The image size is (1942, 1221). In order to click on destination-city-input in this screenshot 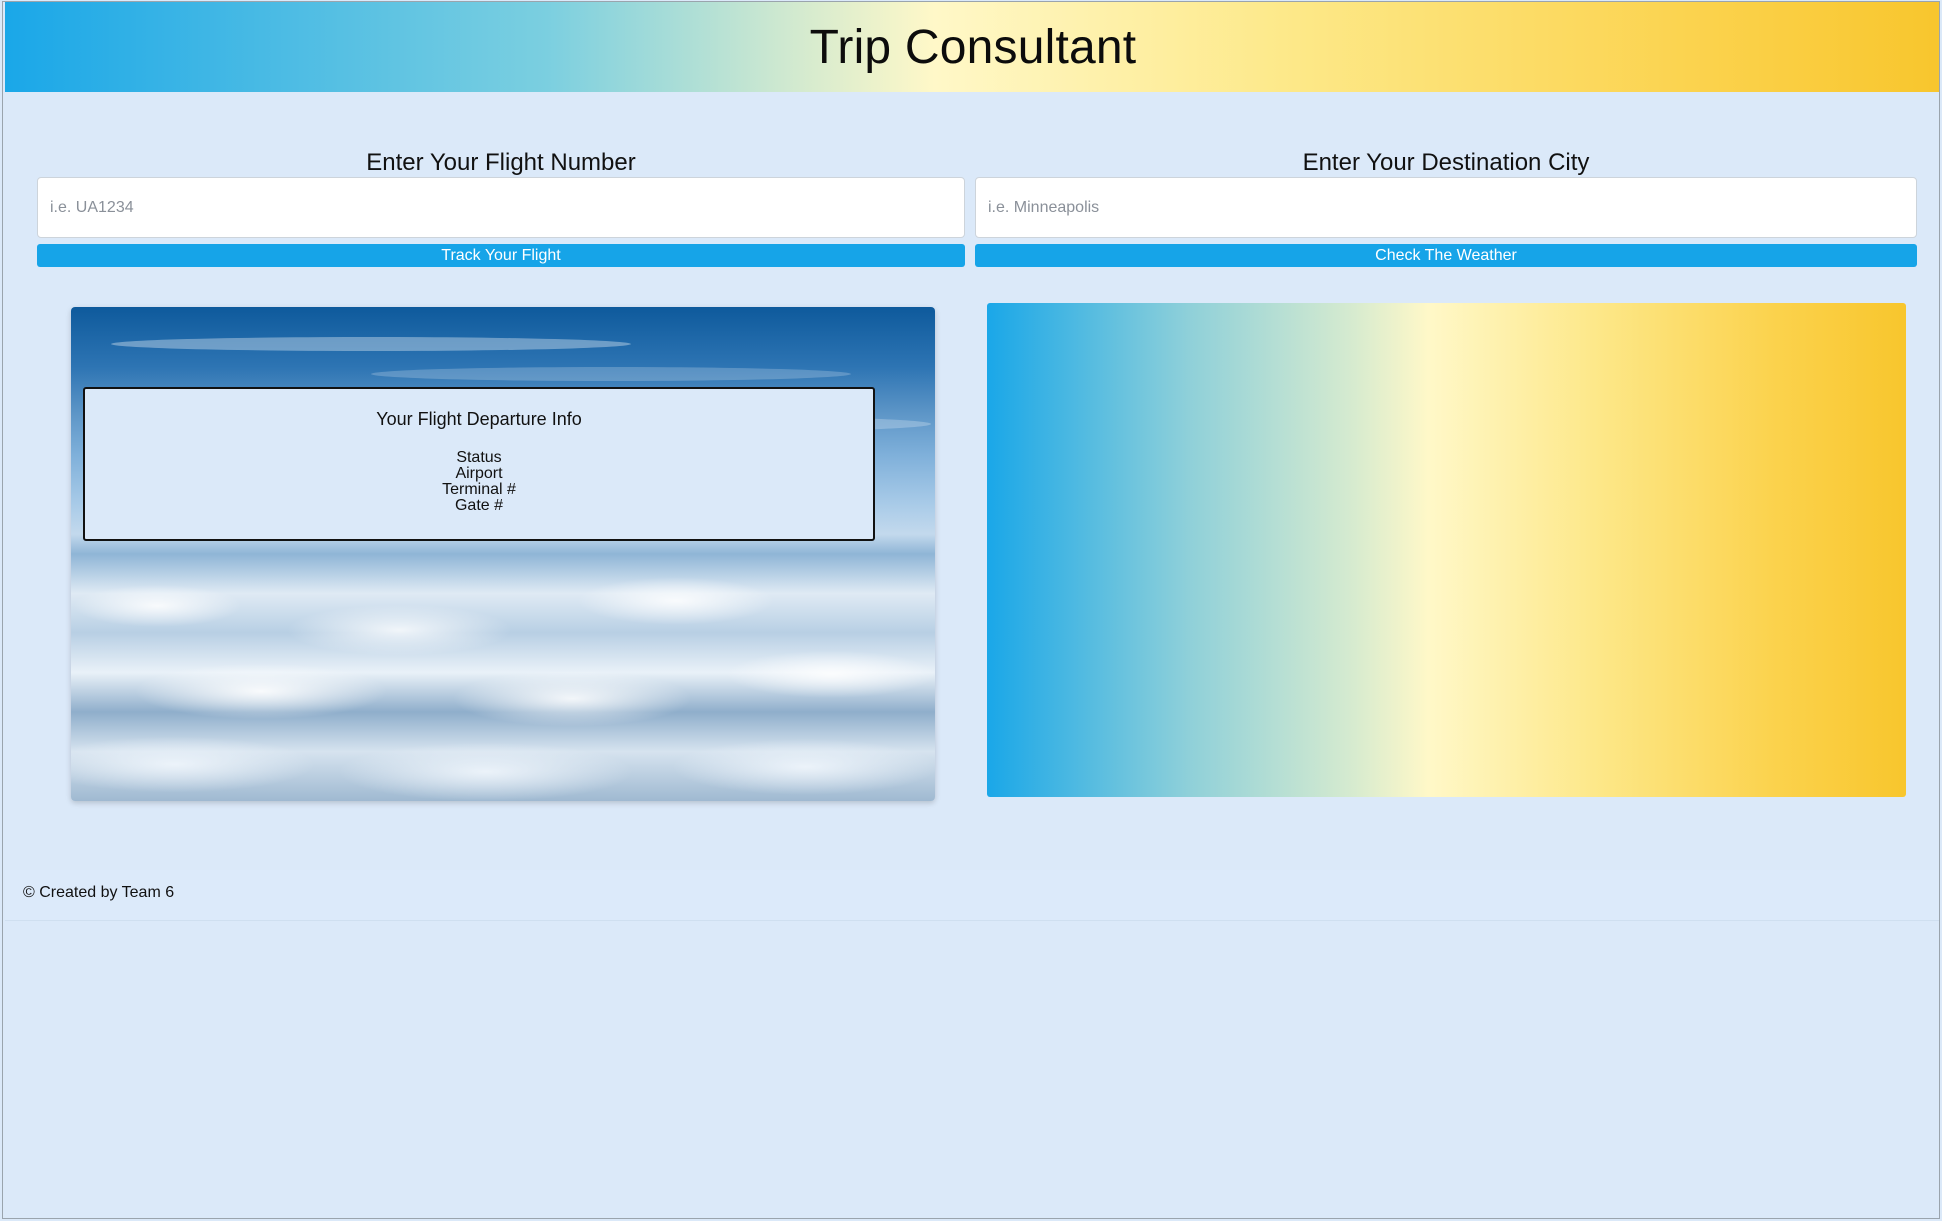, I will do `click(1446, 207)`.